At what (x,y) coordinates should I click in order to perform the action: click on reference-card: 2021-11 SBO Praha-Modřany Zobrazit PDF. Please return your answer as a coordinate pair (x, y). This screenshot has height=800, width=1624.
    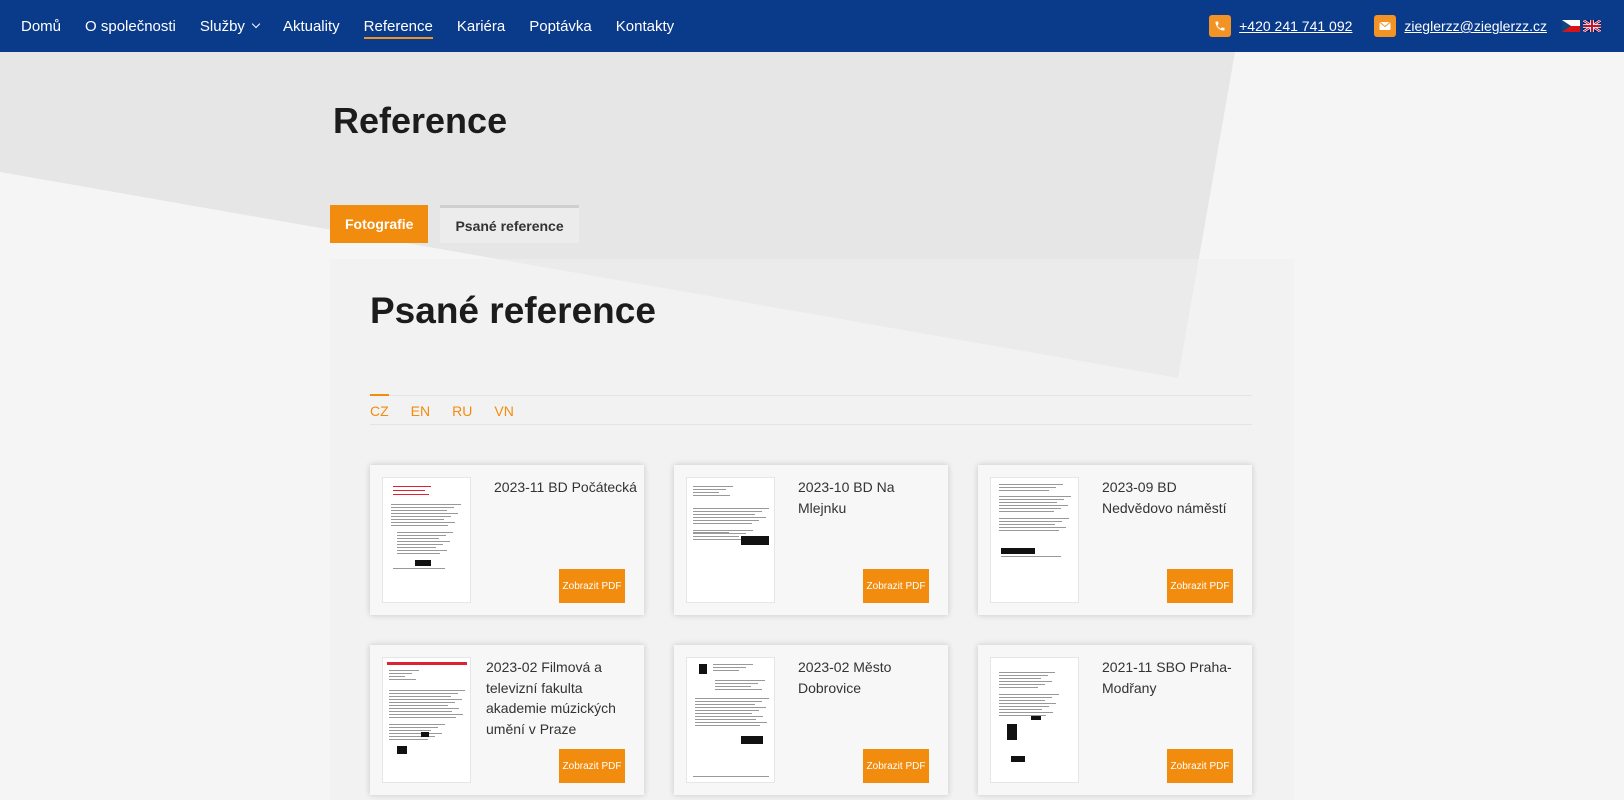
    Looking at the image, I should click on (1115, 720).